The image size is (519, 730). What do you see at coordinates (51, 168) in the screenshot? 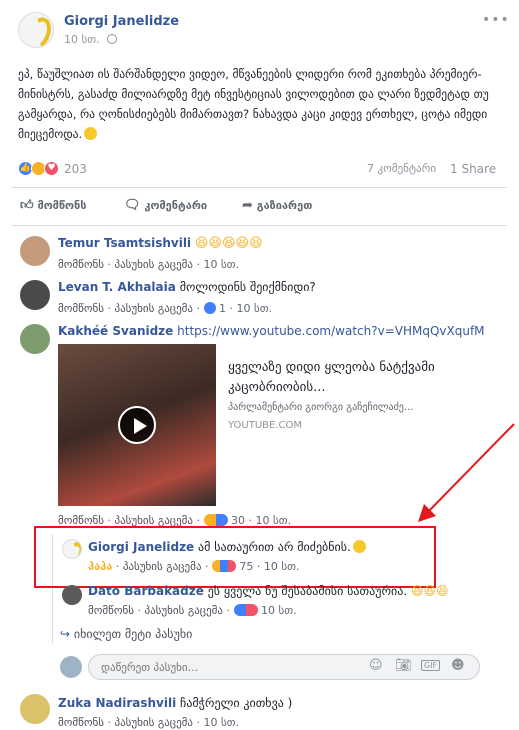
I see `love-reaction-icon: ♥` at bounding box center [51, 168].